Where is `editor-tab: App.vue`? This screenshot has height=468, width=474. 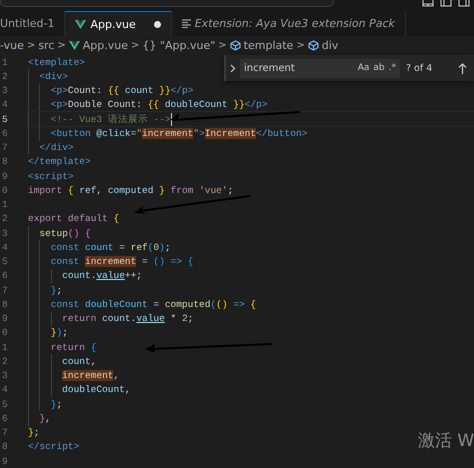 editor-tab: App.vue is located at coordinates (118, 23).